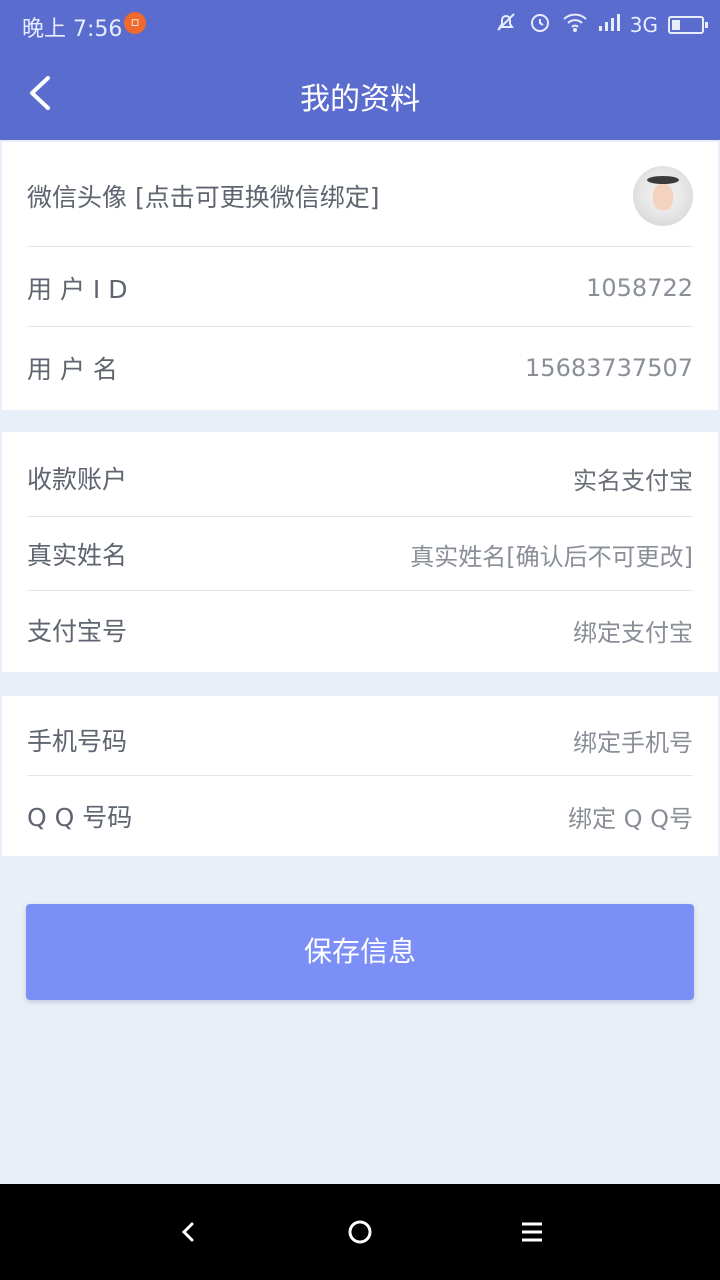  I want to click on user-id-value: 1058722, so click(639, 288).